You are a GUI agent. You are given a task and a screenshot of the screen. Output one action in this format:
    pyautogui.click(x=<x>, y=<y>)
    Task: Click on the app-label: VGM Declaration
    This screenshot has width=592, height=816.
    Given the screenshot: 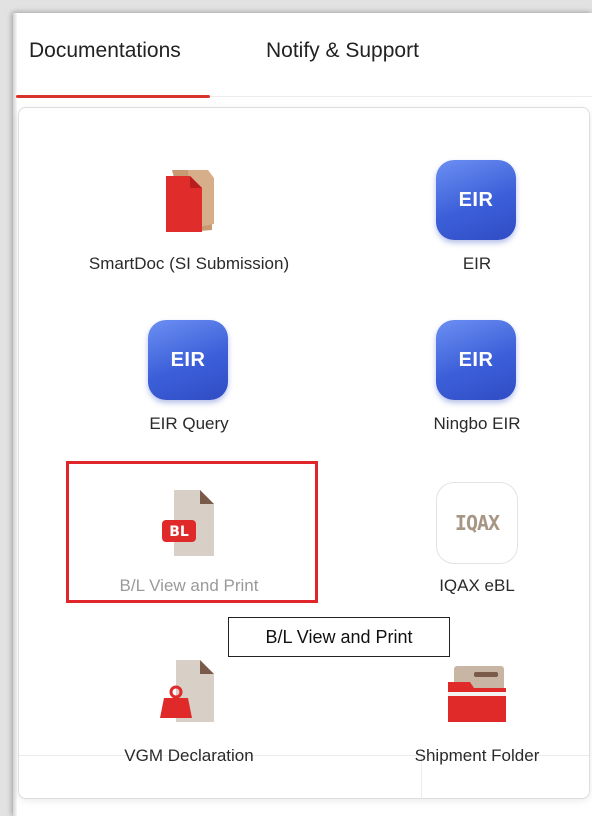 What is the action you would take?
    pyautogui.click(x=189, y=755)
    